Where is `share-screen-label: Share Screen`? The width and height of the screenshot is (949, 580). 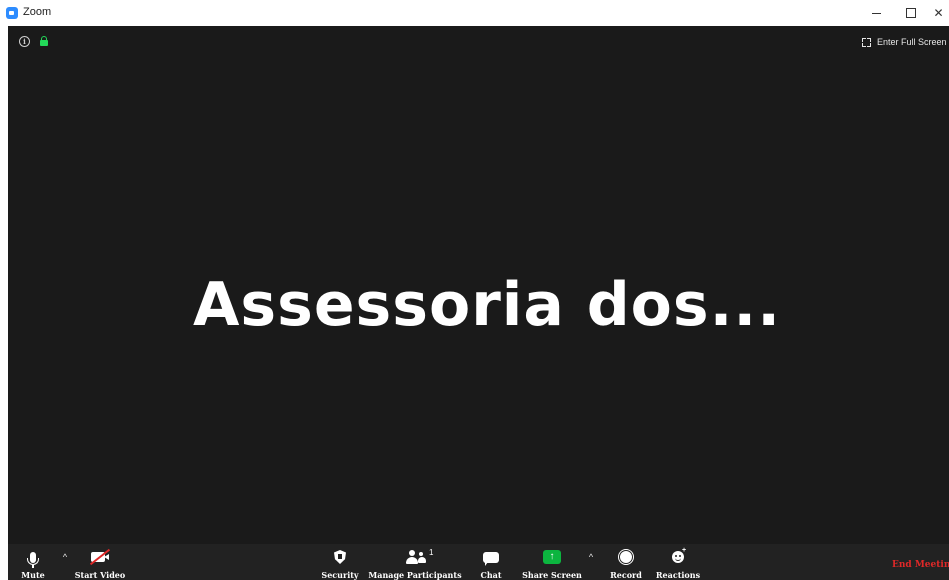
share-screen-label: Share Screen is located at coordinates (552, 575).